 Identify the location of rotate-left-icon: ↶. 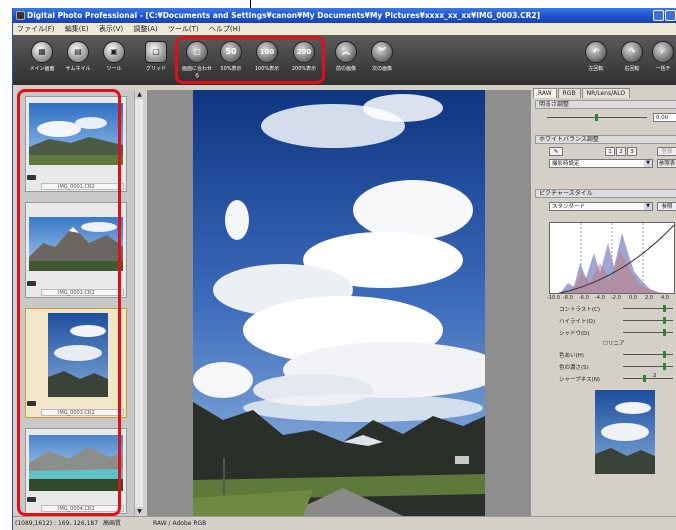
(596, 52).